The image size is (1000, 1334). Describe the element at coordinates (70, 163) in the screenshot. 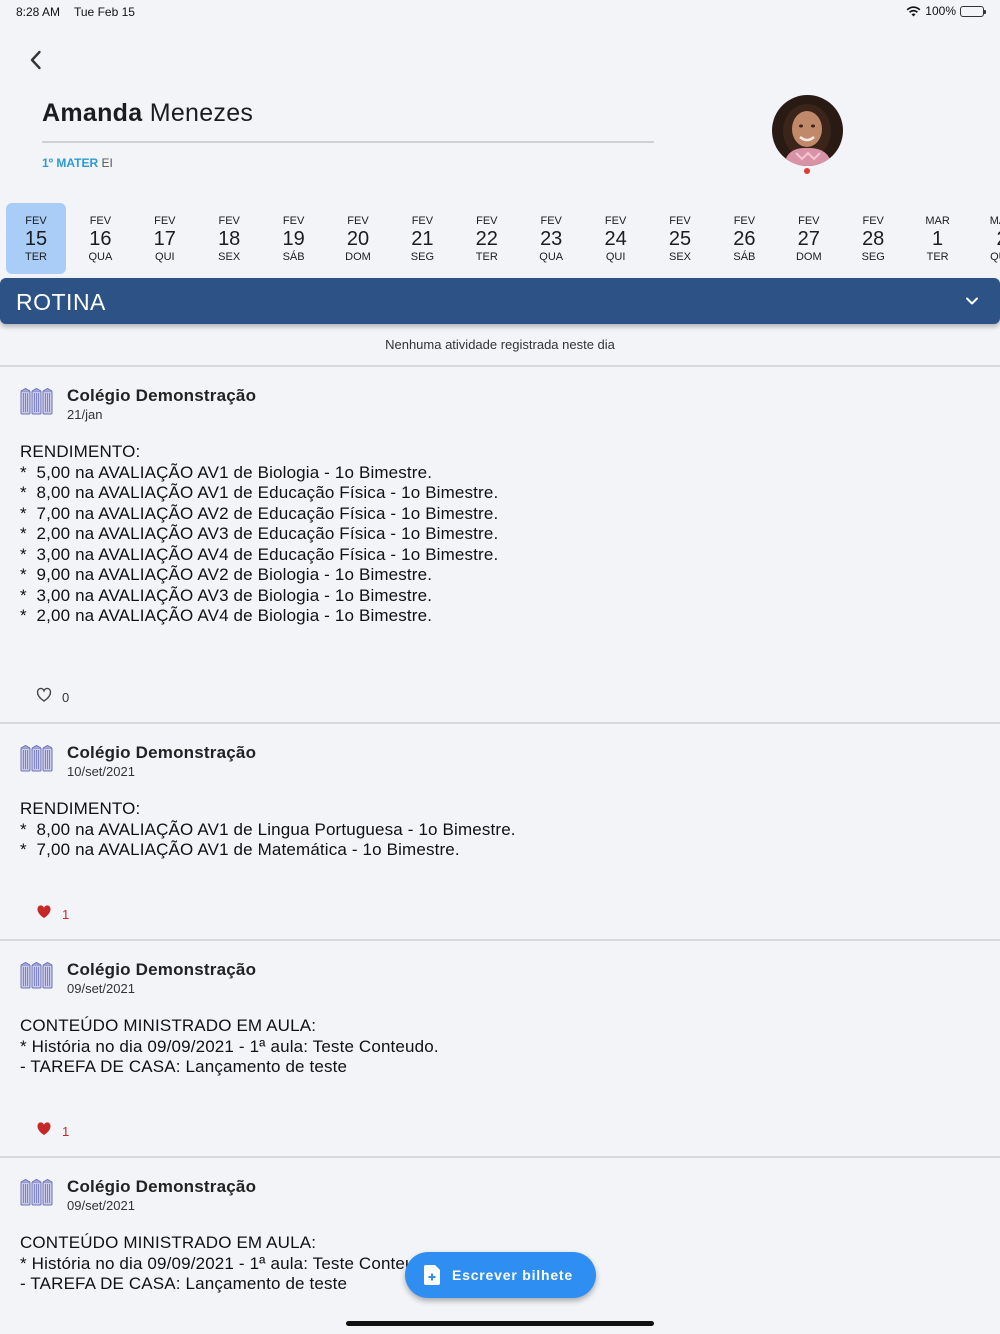

I see `class-name: 1º MATER` at that location.